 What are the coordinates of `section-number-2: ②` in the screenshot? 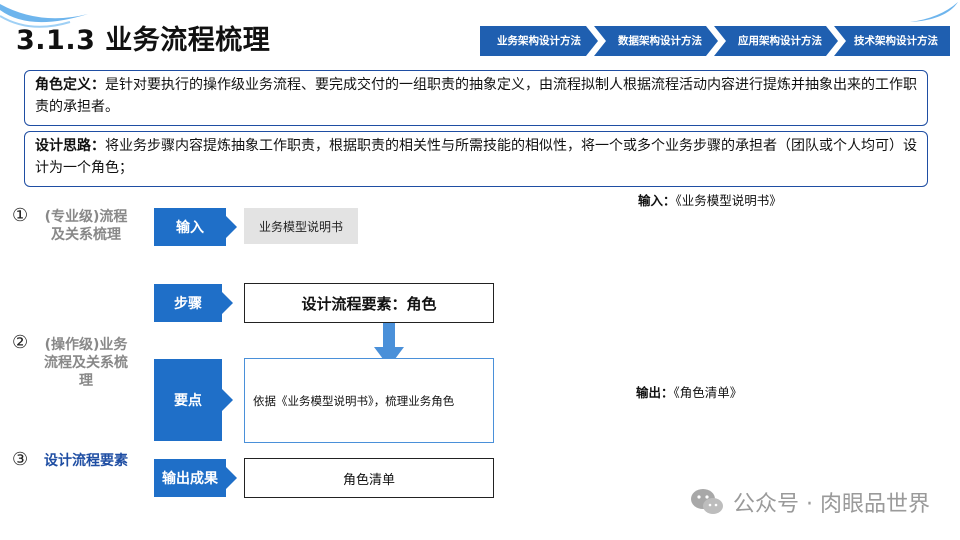 It's located at (20, 342).